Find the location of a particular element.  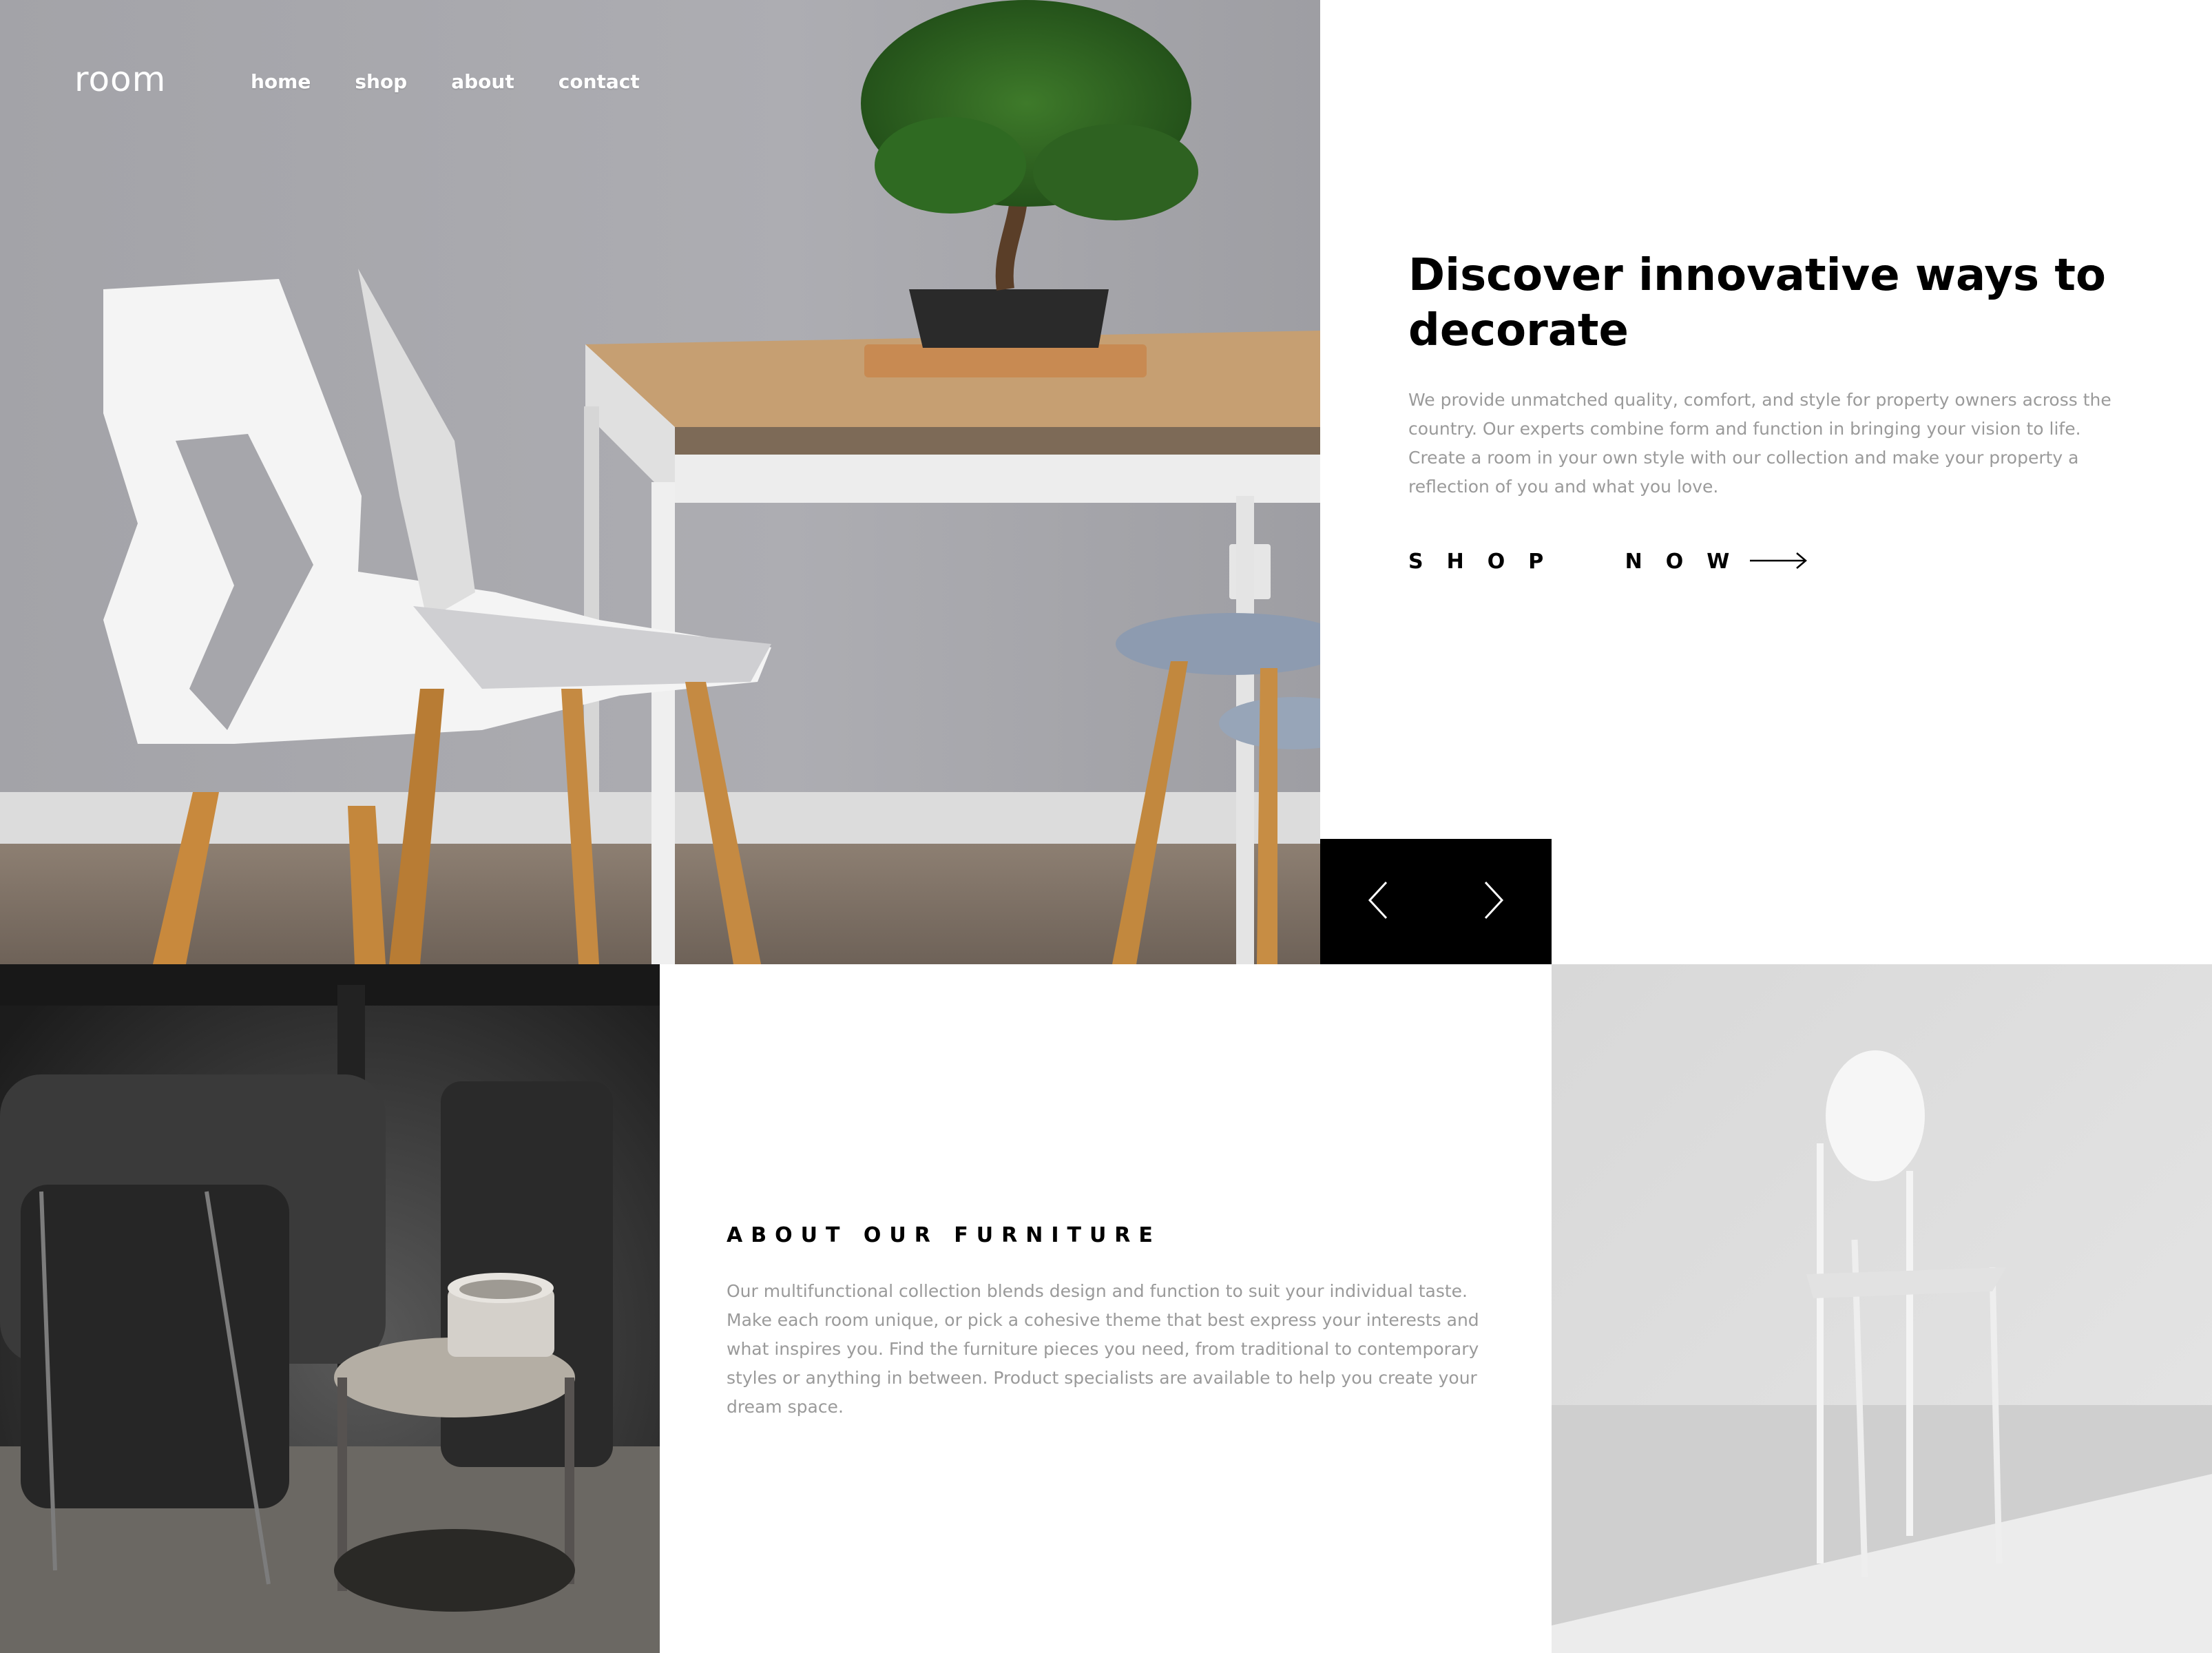

slider-prev-button is located at coordinates (1378, 901).